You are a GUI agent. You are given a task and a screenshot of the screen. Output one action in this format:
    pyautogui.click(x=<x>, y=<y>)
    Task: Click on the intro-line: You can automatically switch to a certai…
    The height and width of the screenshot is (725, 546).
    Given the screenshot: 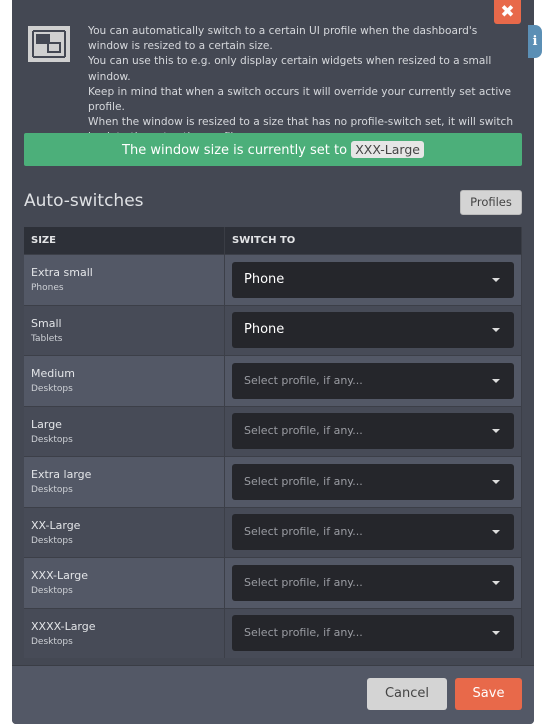 What is the action you would take?
    pyautogui.click(x=283, y=39)
    